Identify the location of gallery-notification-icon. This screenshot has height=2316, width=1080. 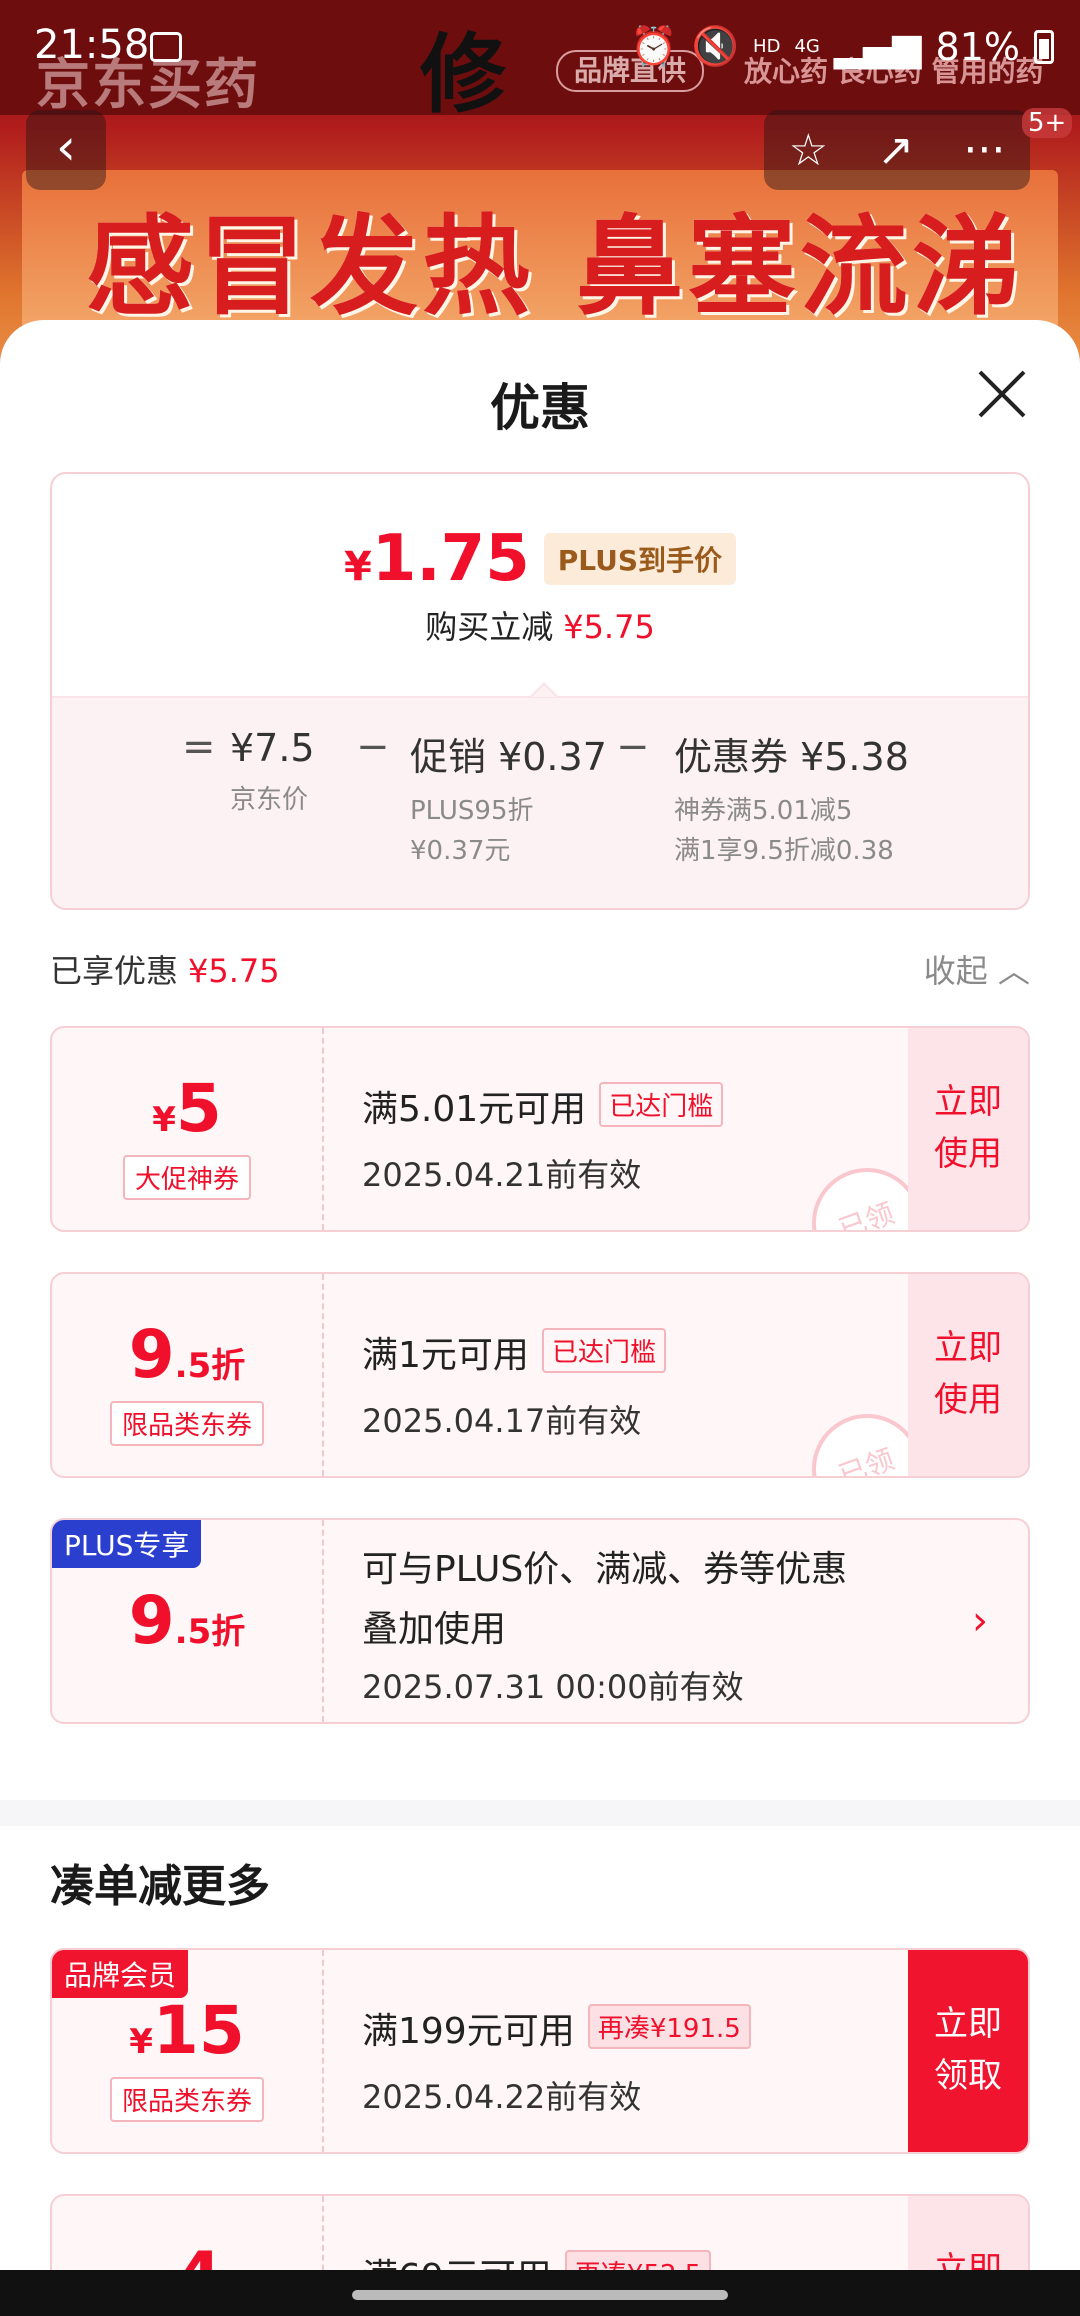
(166, 47).